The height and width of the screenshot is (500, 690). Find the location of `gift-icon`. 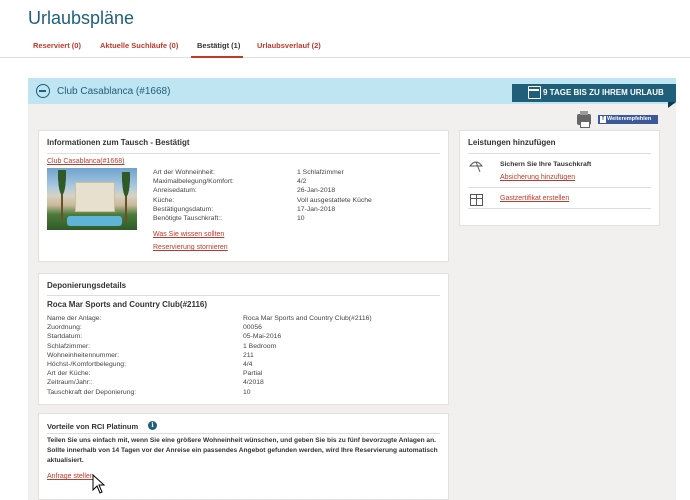

gift-icon is located at coordinates (476, 200).